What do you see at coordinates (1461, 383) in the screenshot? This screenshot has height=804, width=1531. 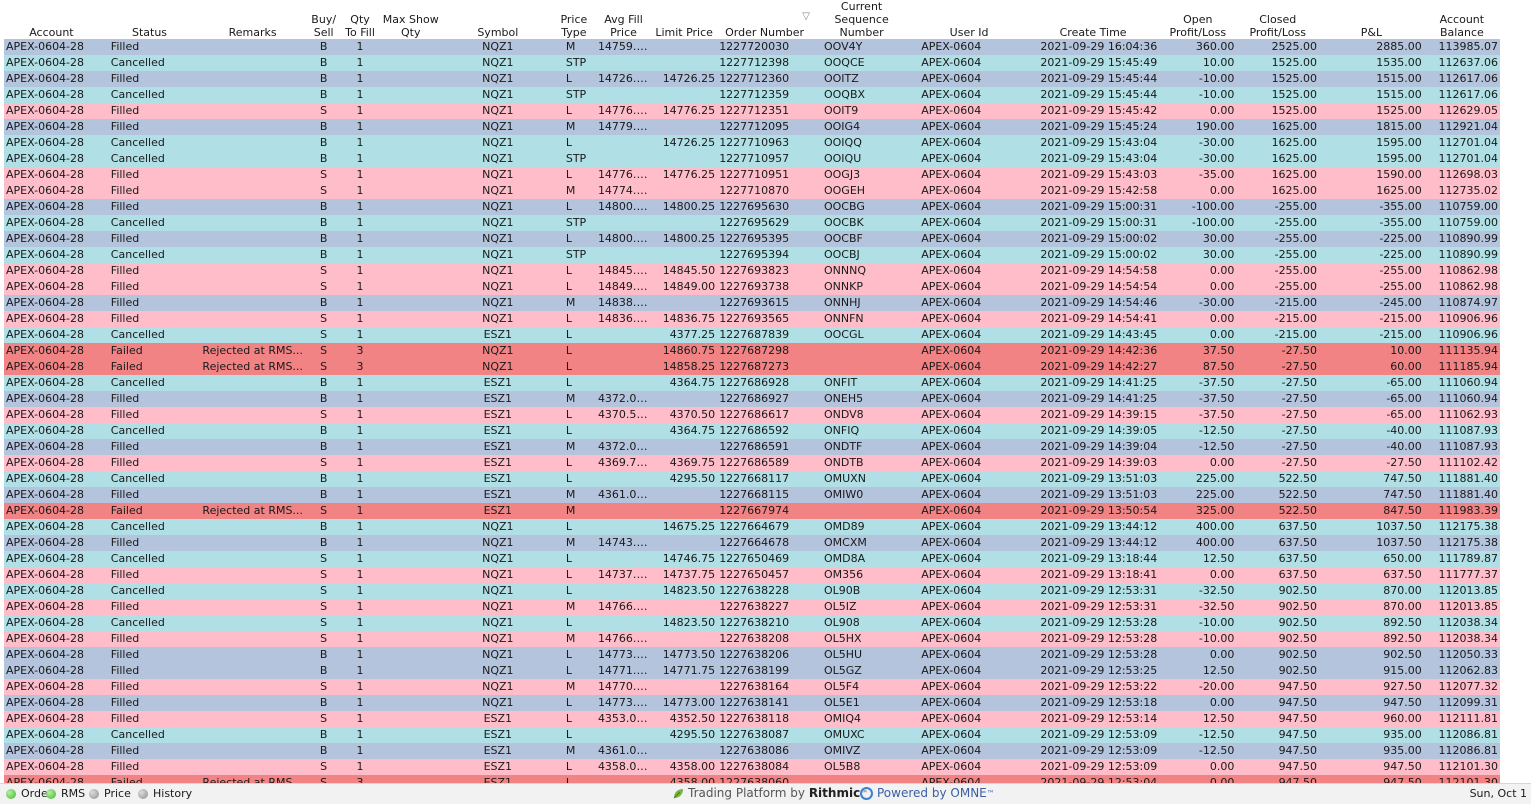 I see `cell-balance: 111060.94` at bounding box center [1461, 383].